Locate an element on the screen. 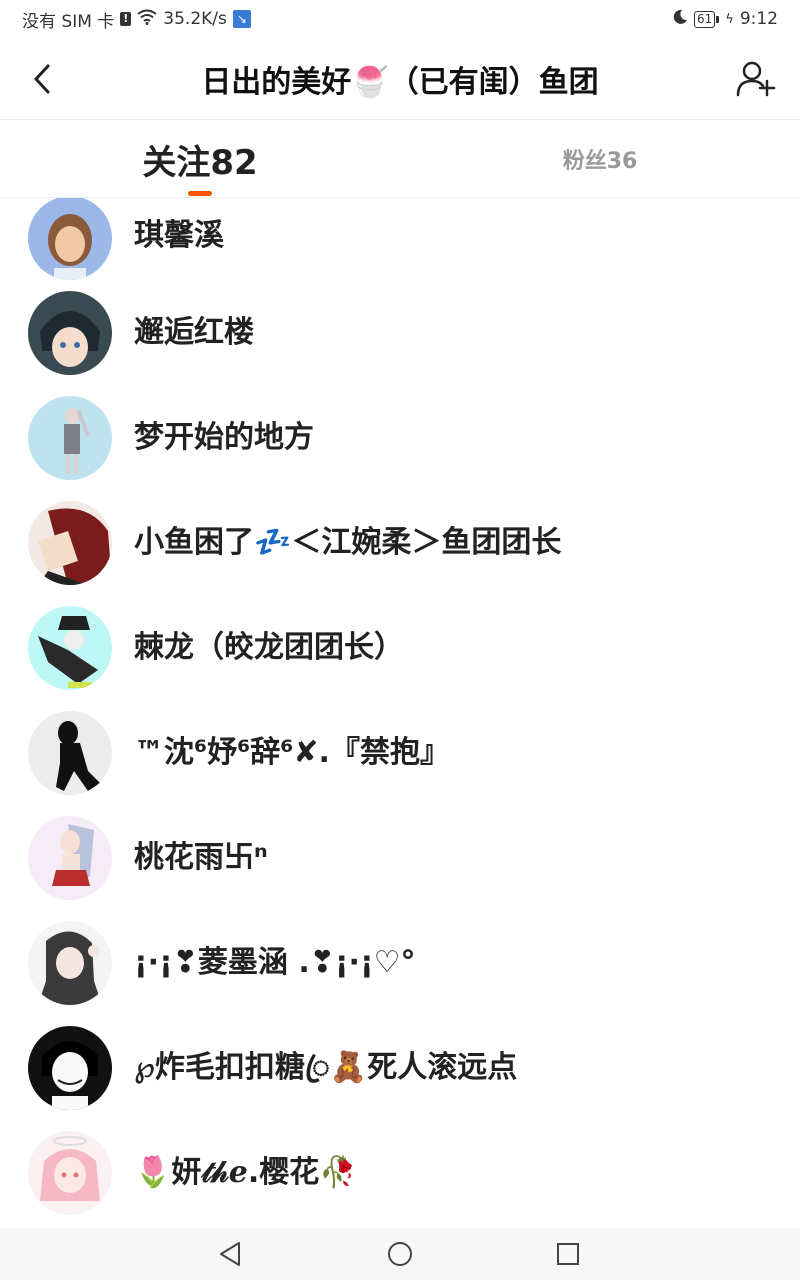 This screenshot has height=1280, width=800. tab-following: 关注82 is located at coordinates (200, 159).